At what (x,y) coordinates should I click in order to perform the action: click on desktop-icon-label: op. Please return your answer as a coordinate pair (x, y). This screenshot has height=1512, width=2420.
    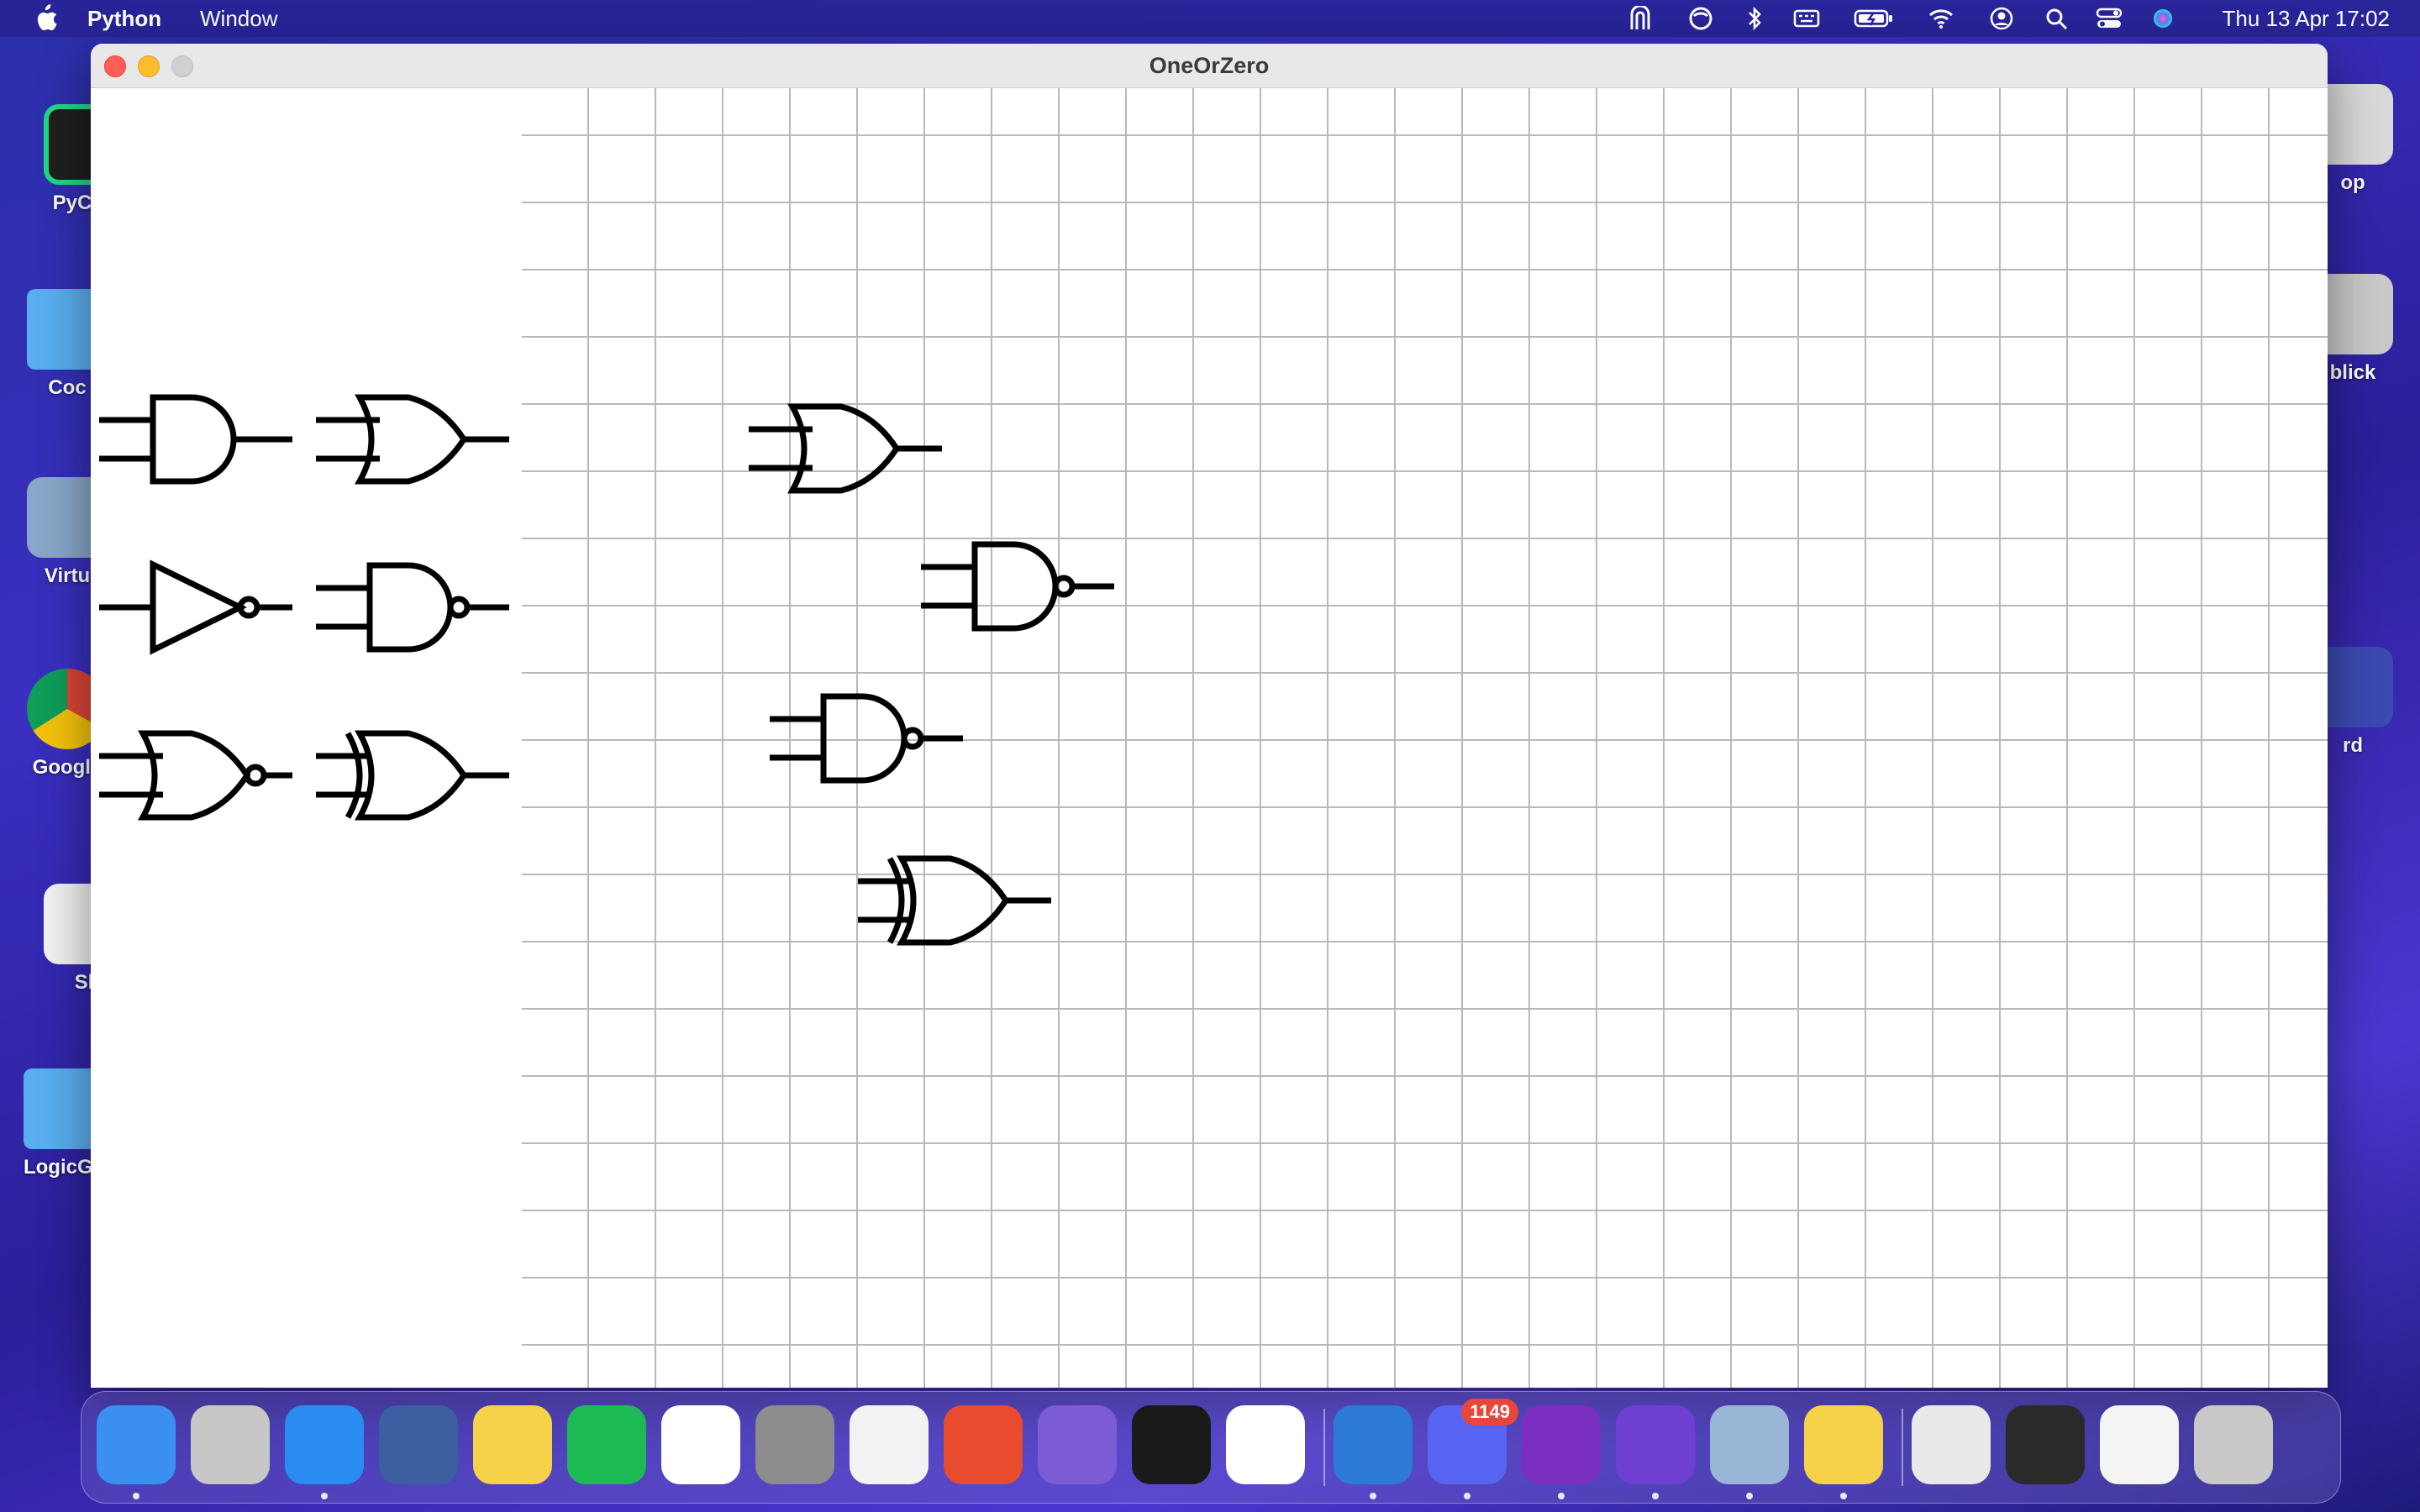
    Looking at the image, I should click on (2352, 182).